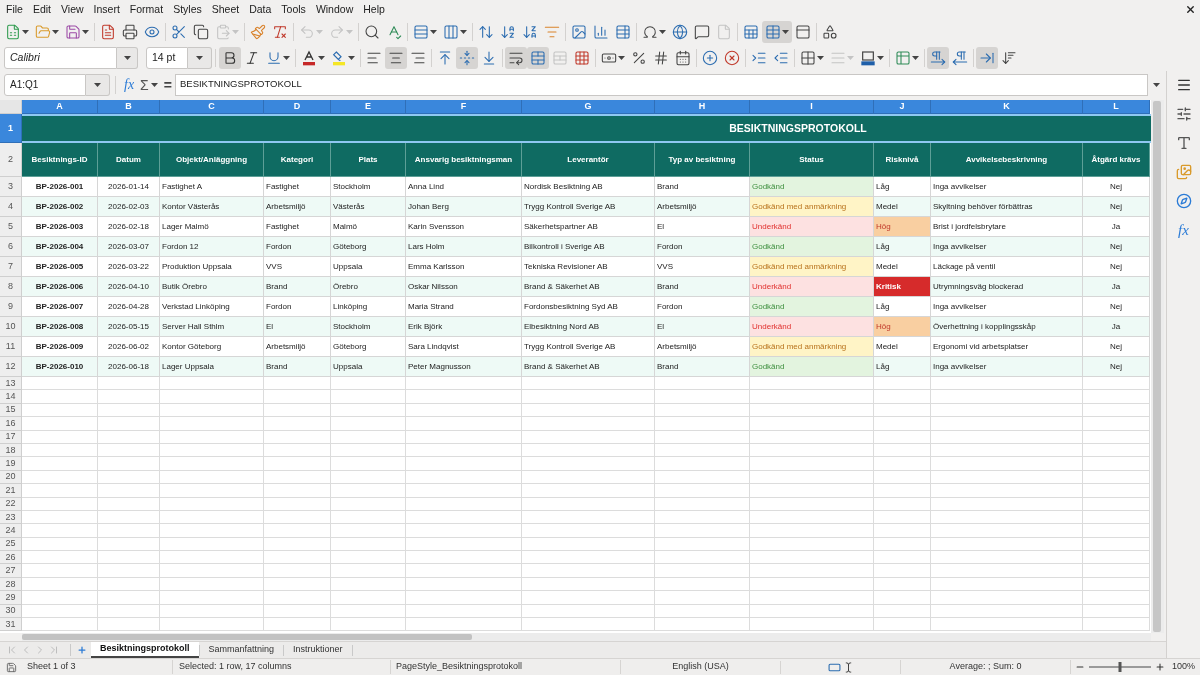 This screenshot has width=1200, height=675. Describe the element at coordinates (225, 9) in the screenshot. I see `menu-item: Sheet` at that location.